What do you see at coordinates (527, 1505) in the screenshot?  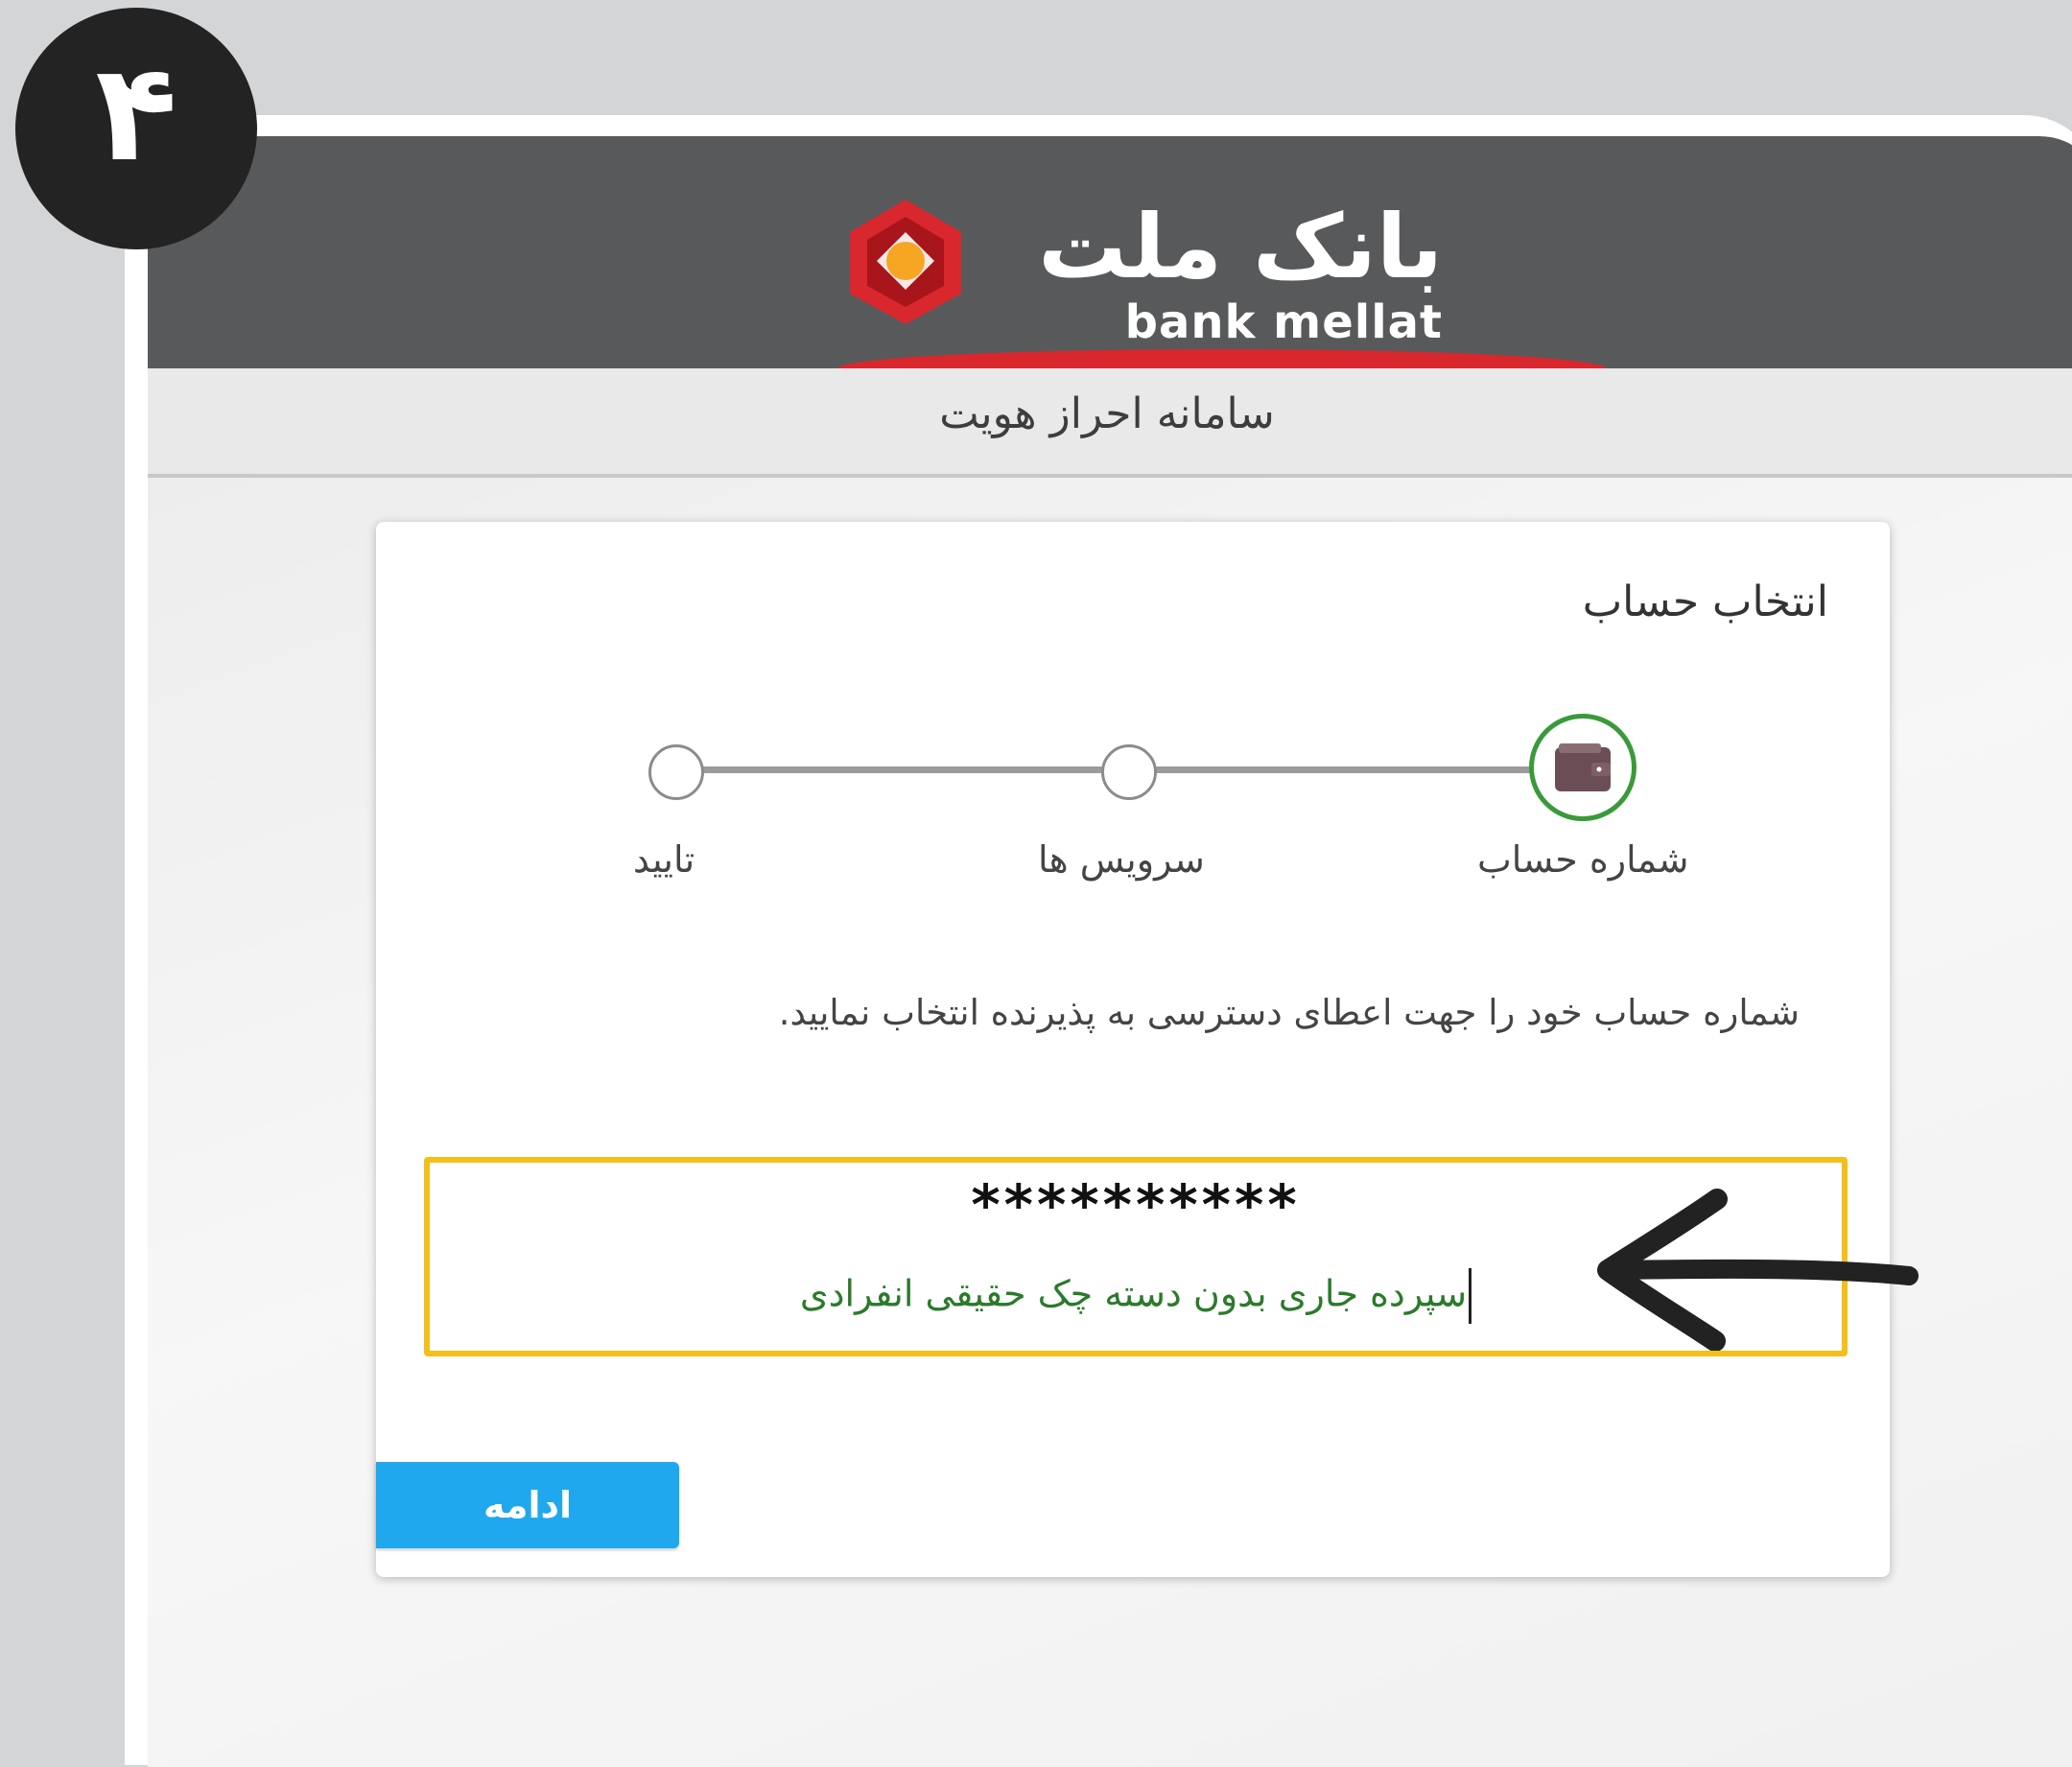 I see `continue-button: ادامه` at bounding box center [527, 1505].